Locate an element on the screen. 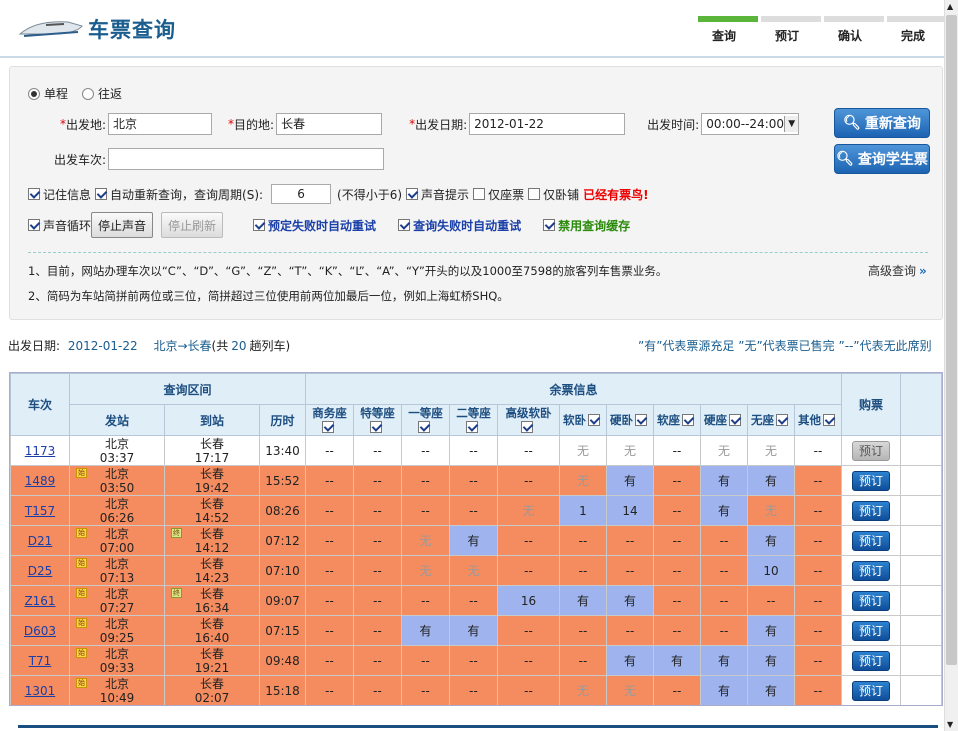 The height and width of the screenshot is (731, 958). book-retry-checkbox is located at coordinates (259, 225).